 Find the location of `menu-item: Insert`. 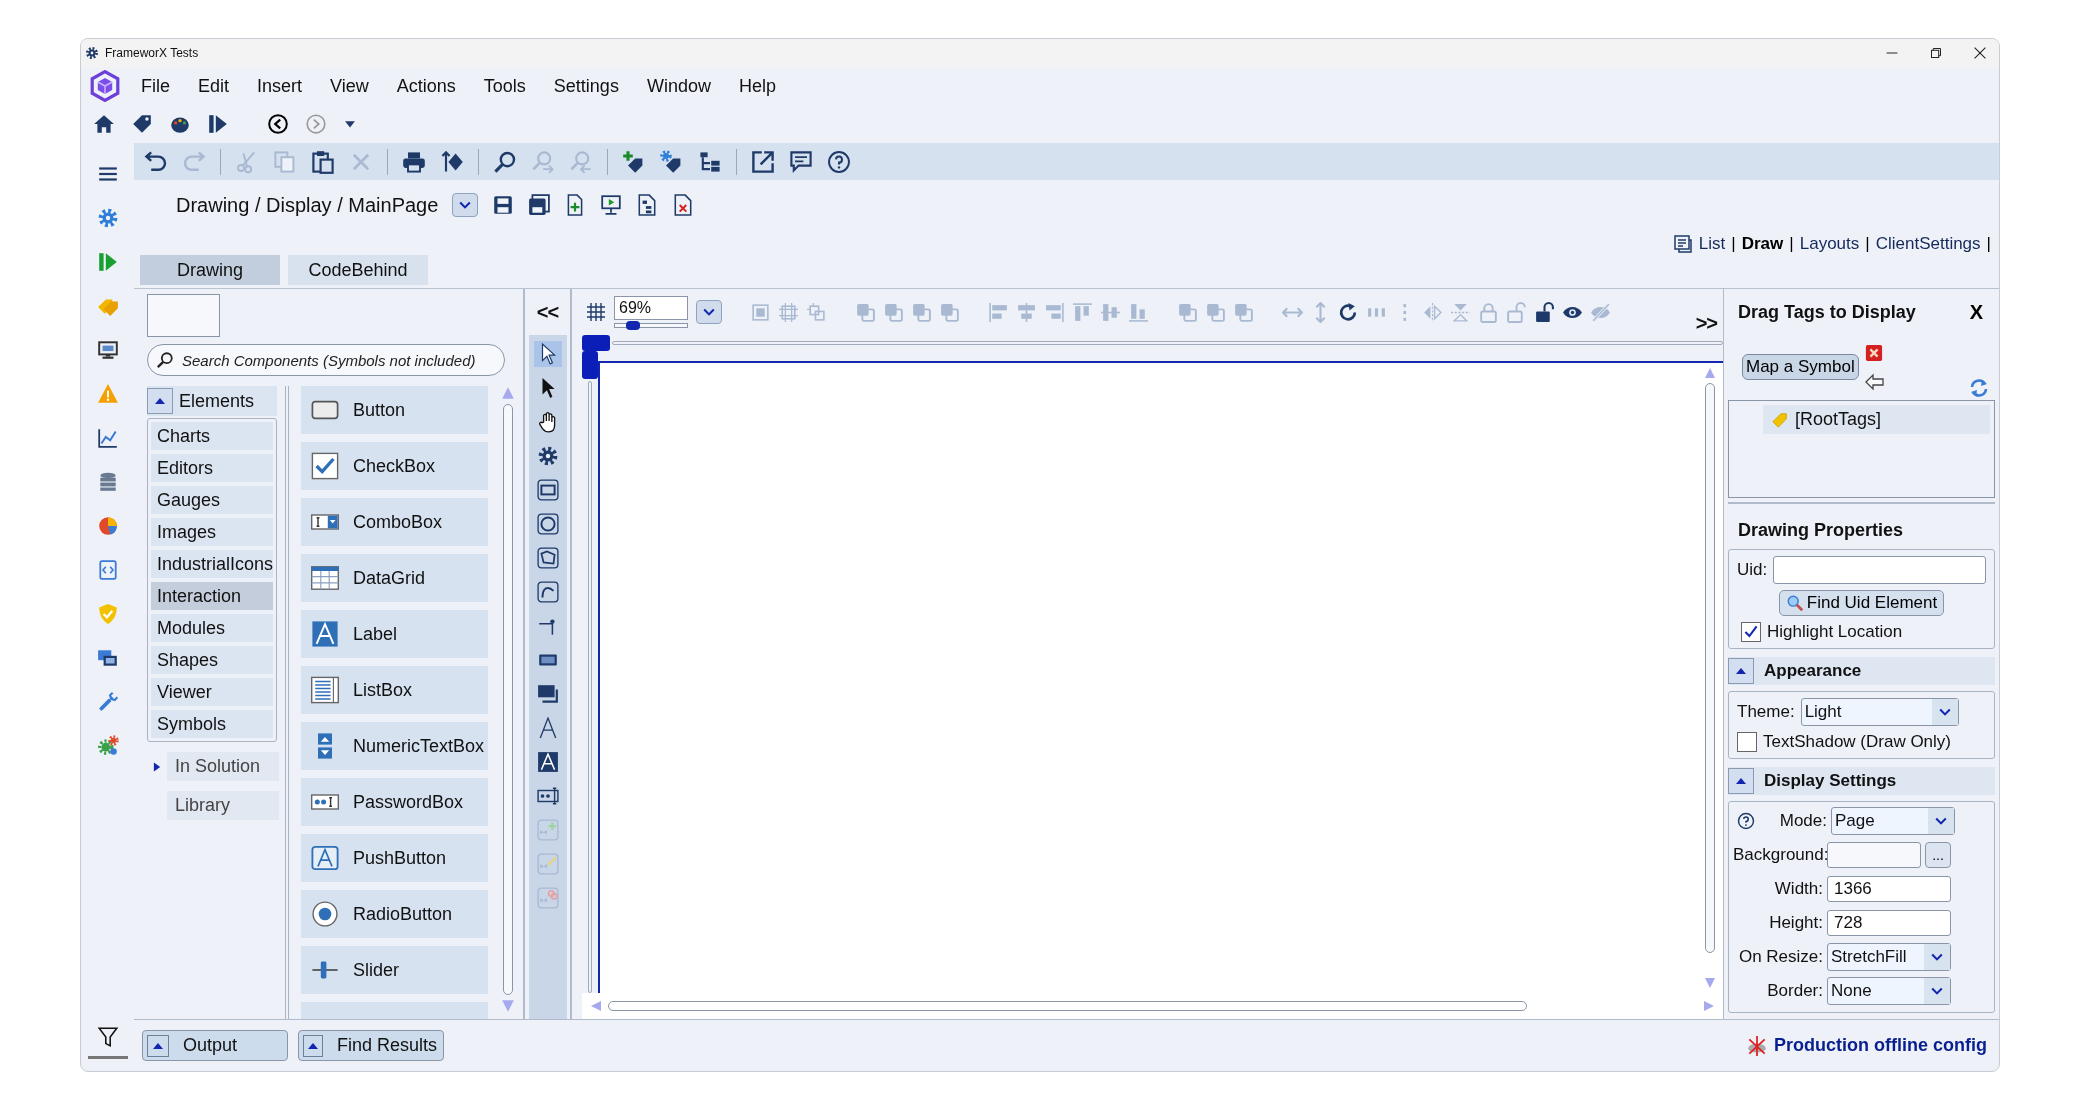

menu-item: Insert is located at coordinates (280, 86).